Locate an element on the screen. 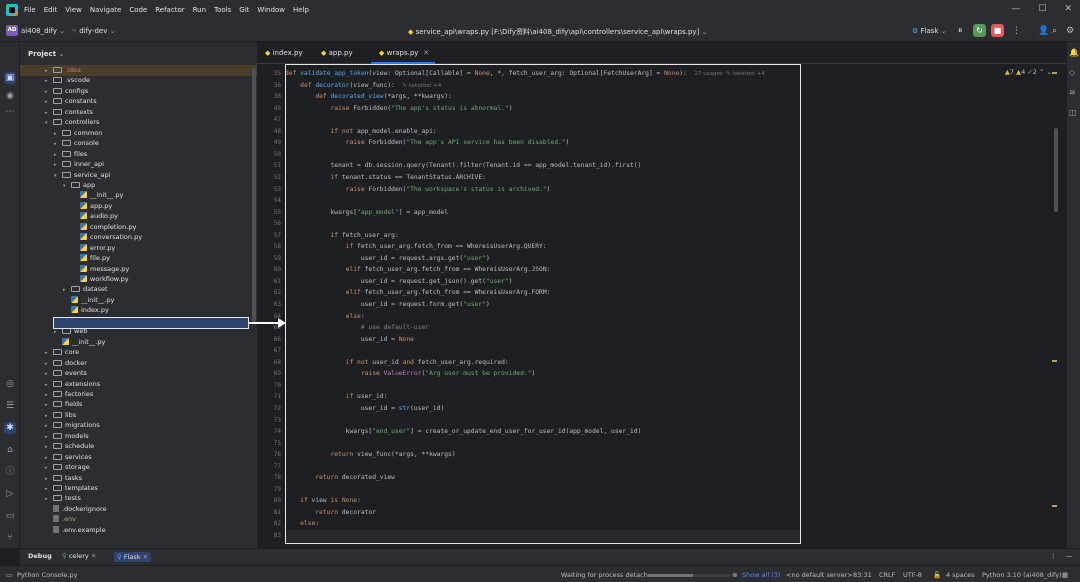 Image resolution: width=1080 pixels, height=582 pixels. ai-assistant-icon: ◇ is located at coordinates (1072, 72).